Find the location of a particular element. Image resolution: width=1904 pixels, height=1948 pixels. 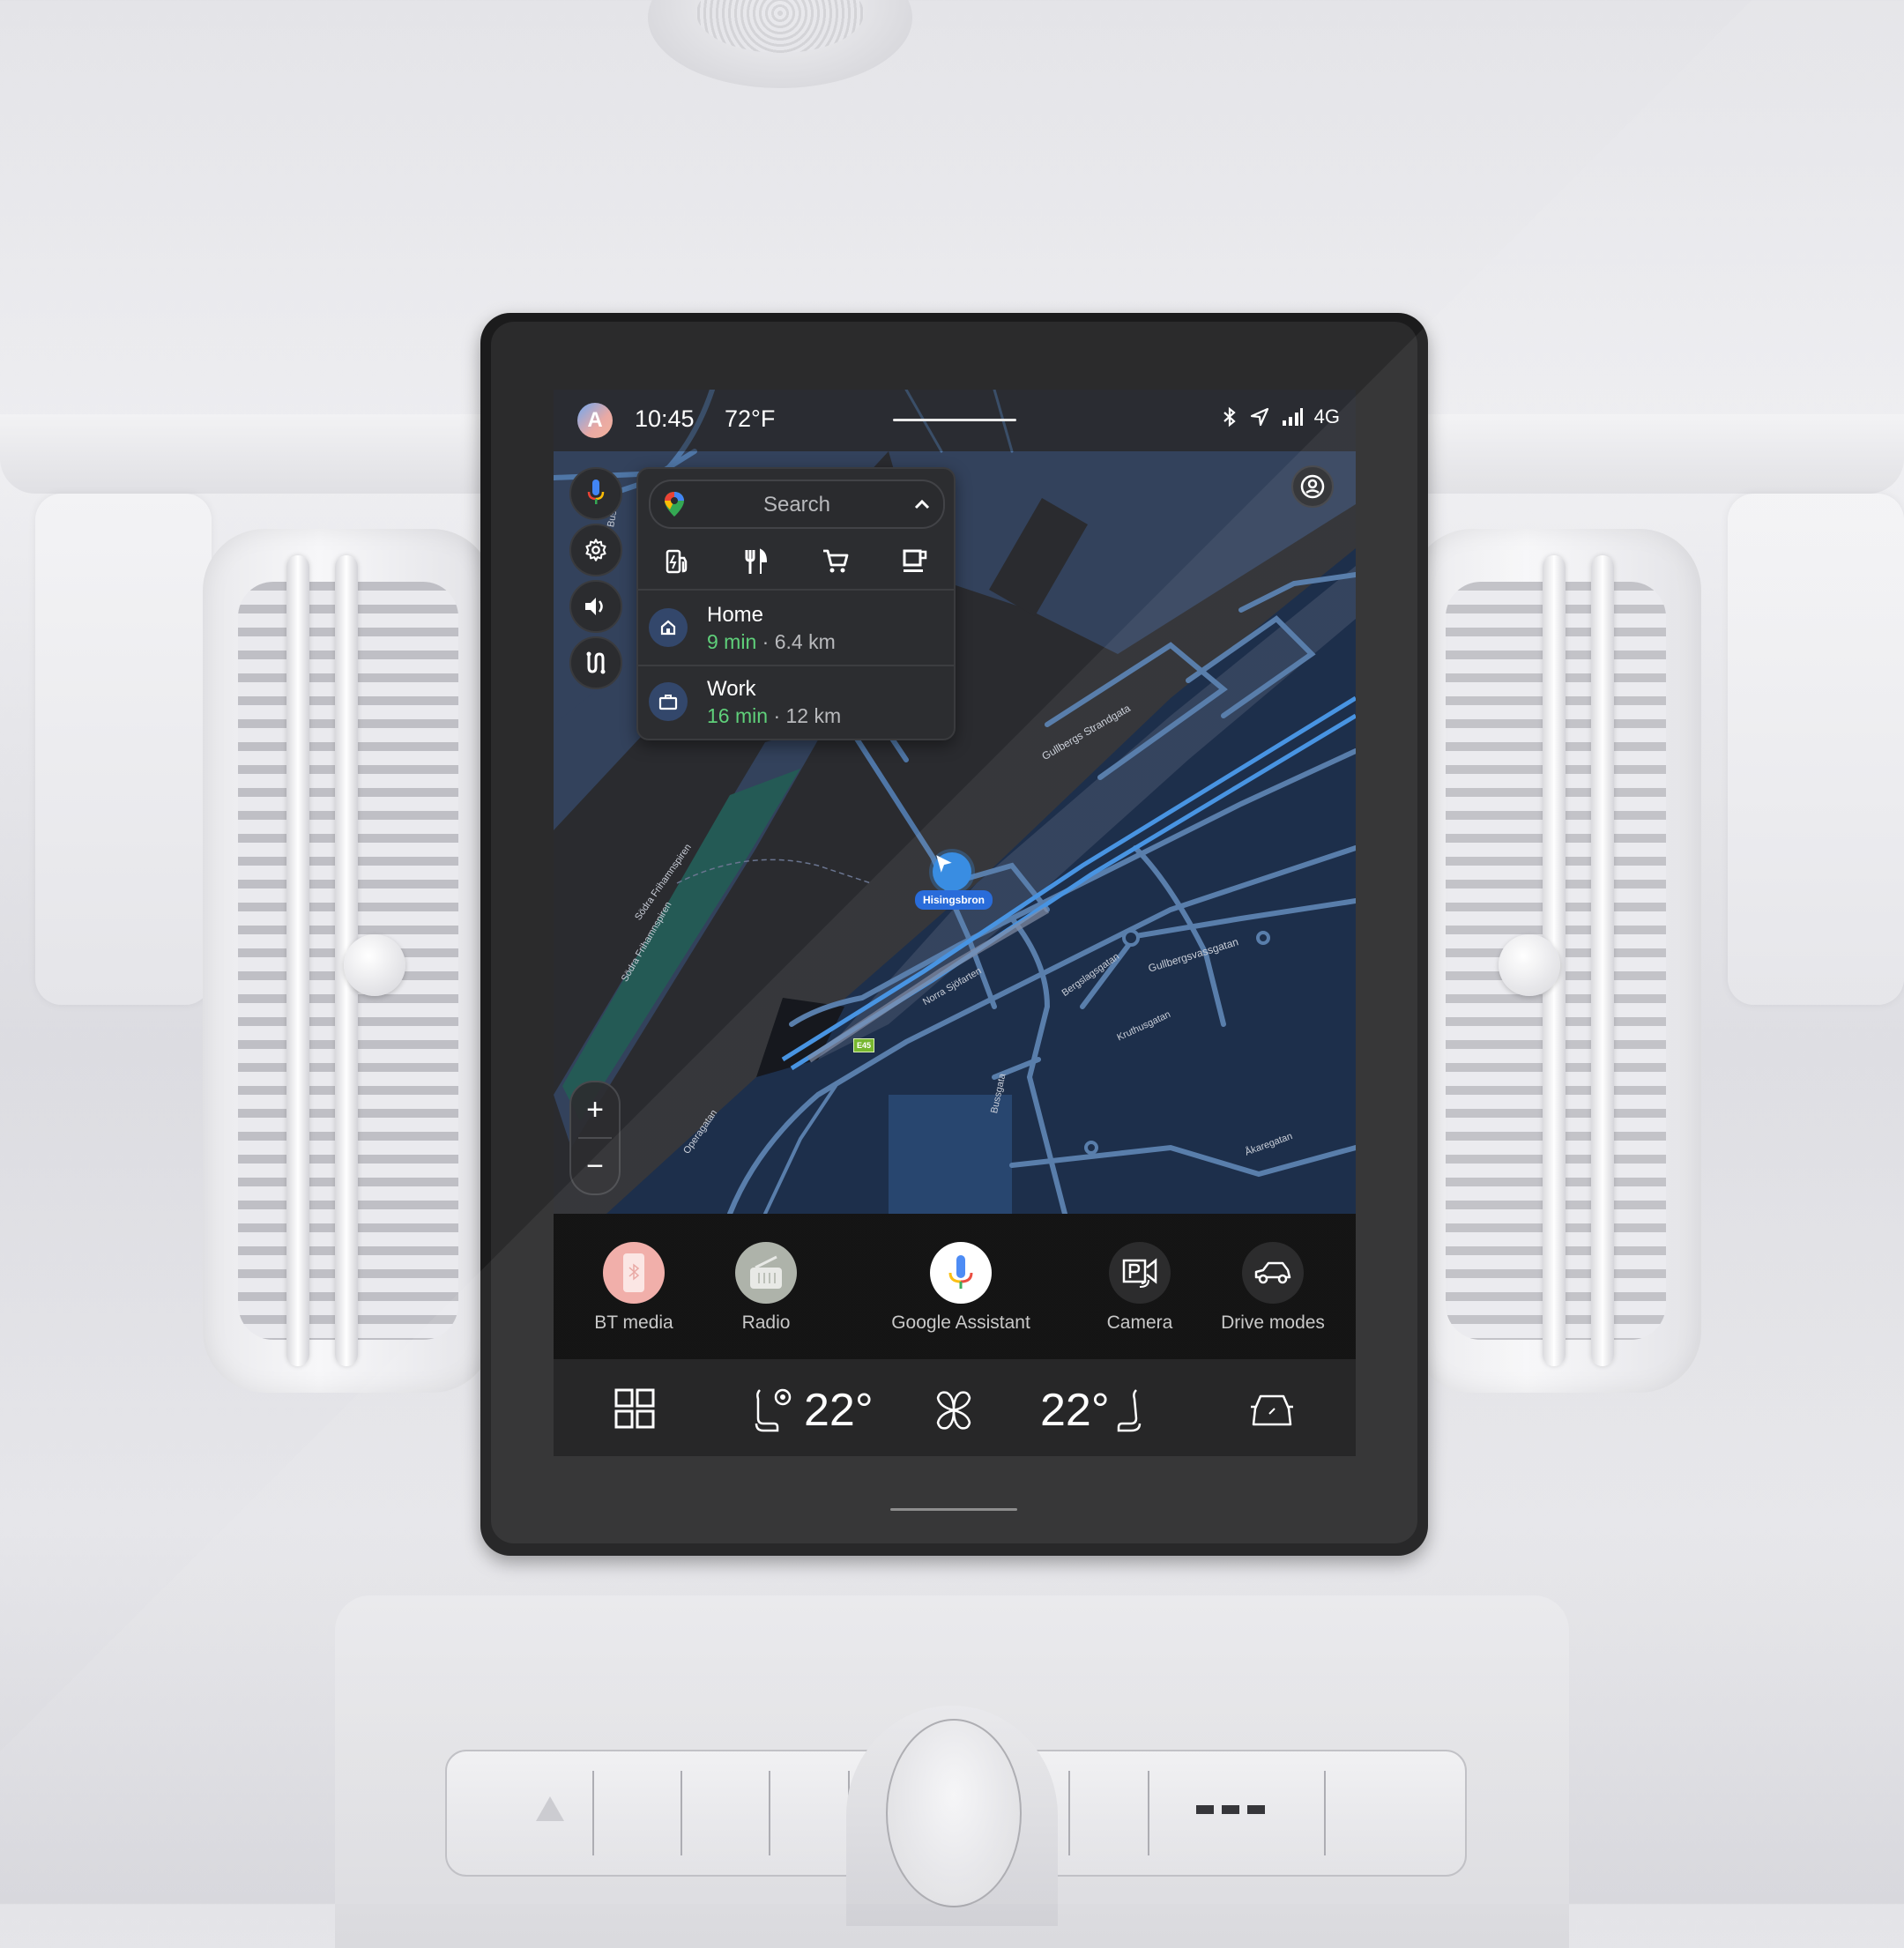

car-front-icon is located at coordinates (1272, 1410).